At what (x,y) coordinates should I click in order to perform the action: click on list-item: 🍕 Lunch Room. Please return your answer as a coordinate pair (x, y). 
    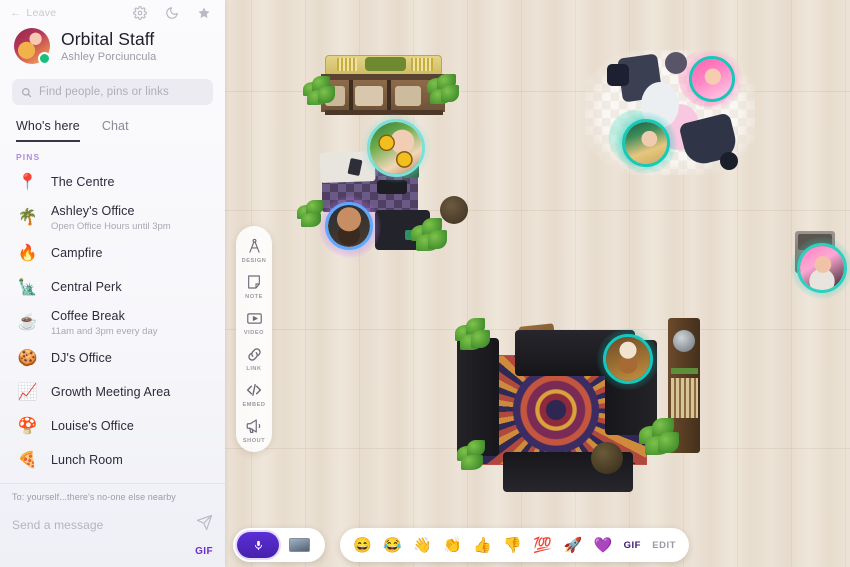
    Looking at the image, I should click on (112, 461).